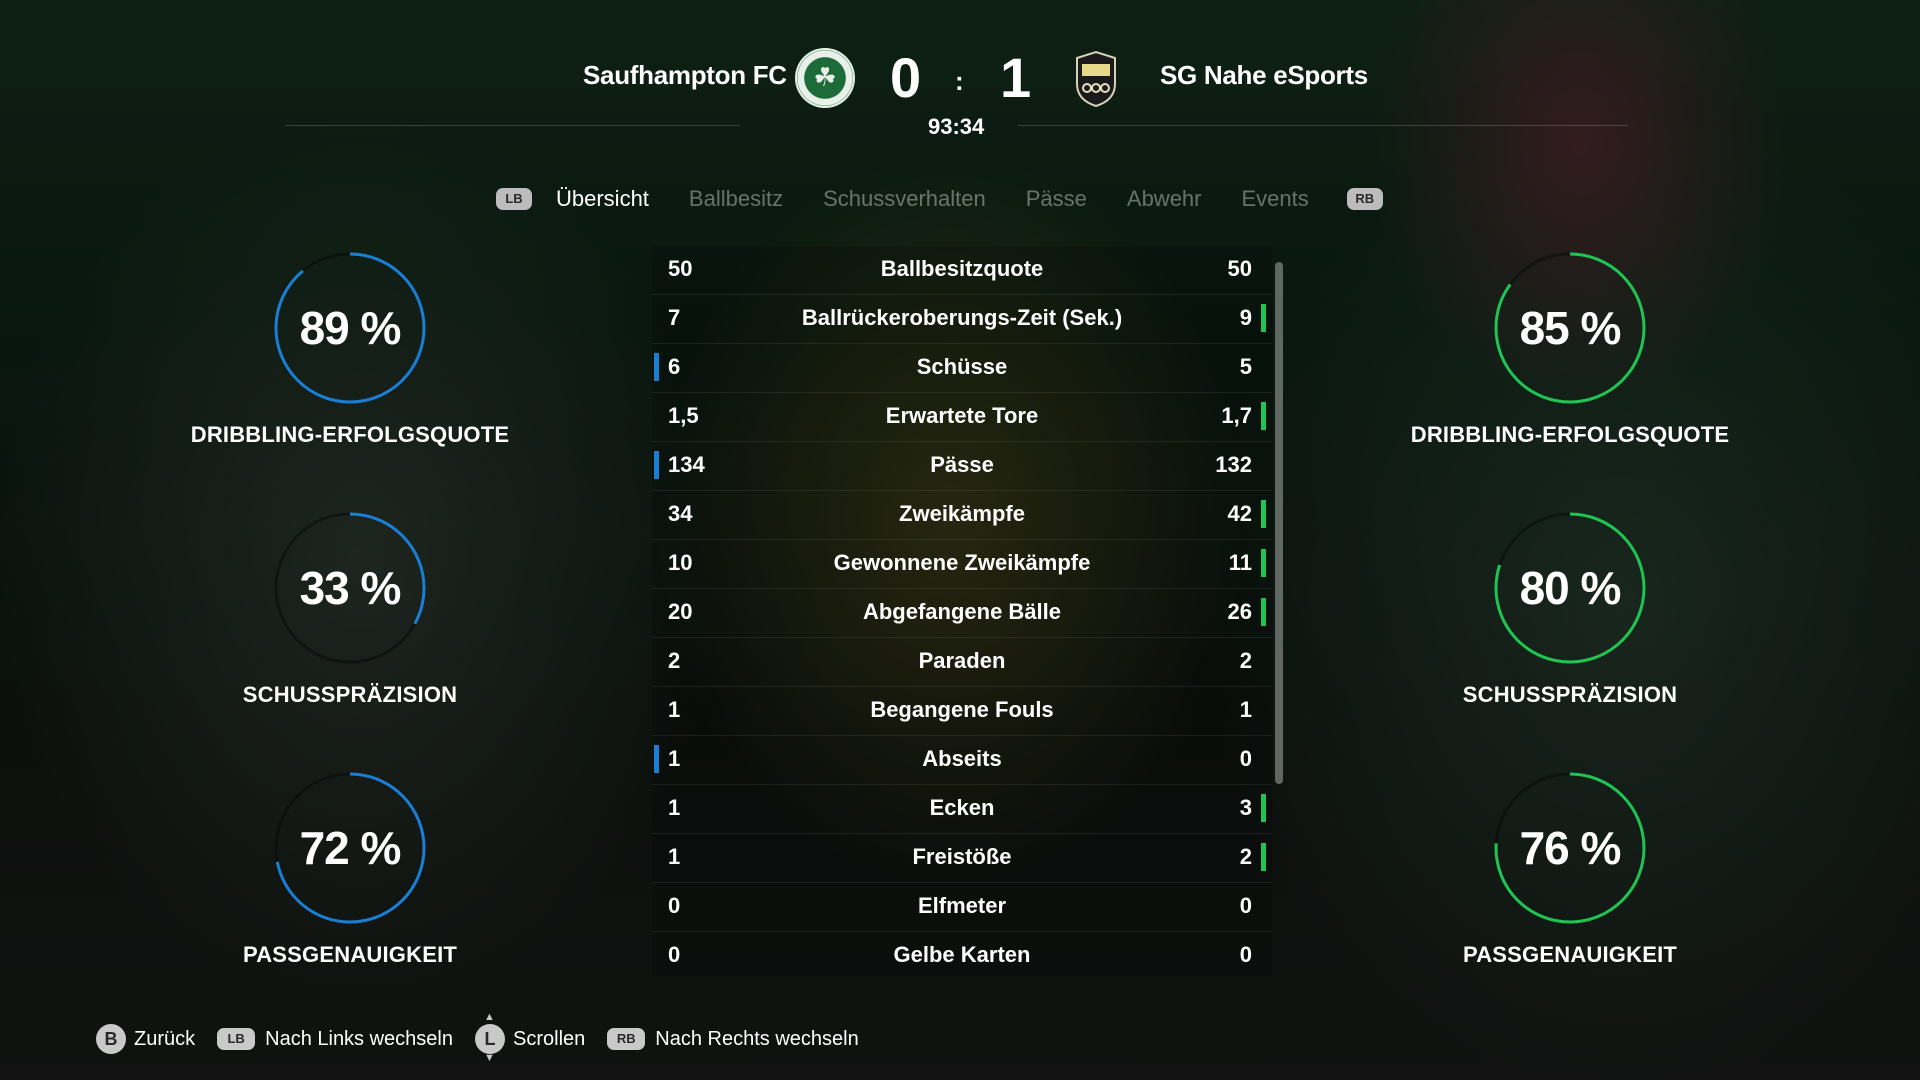 The height and width of the screenshot is (1080, 1920). I want to click on away-stat-value: 42, so click(1239, 513).